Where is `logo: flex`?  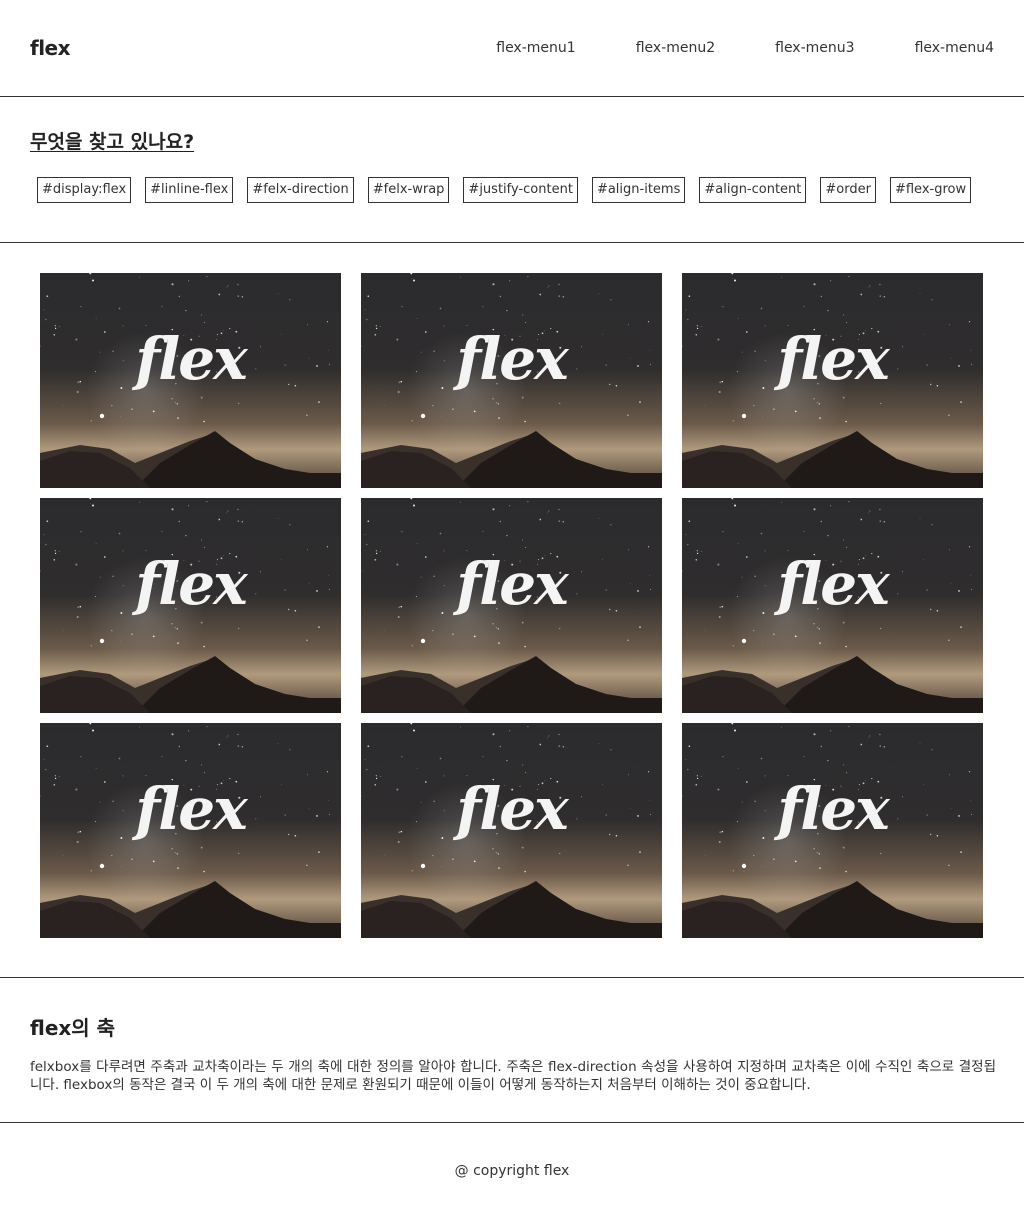
logo: flex is located at coordinates (50, 48).